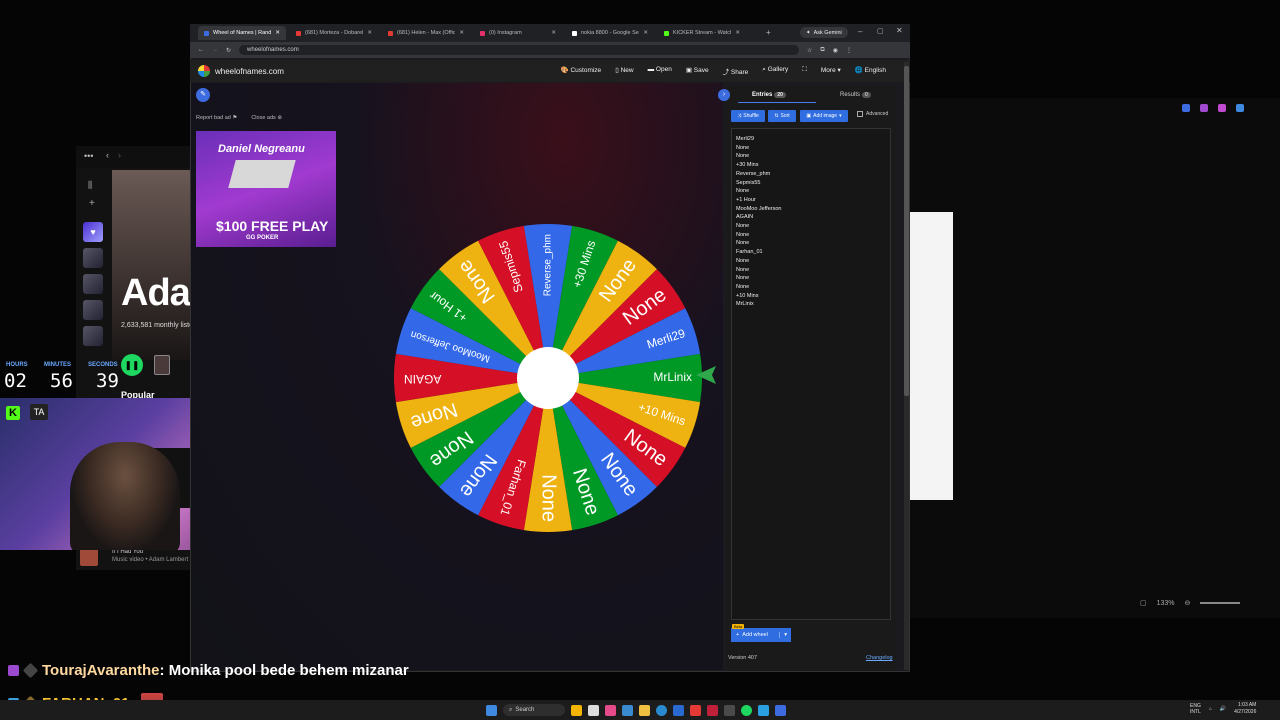 This screenshot has width=1280, height=720. Describe the element at coordinates (107, 155) in the screenshot. I see `back-icon: ‹` at that location.